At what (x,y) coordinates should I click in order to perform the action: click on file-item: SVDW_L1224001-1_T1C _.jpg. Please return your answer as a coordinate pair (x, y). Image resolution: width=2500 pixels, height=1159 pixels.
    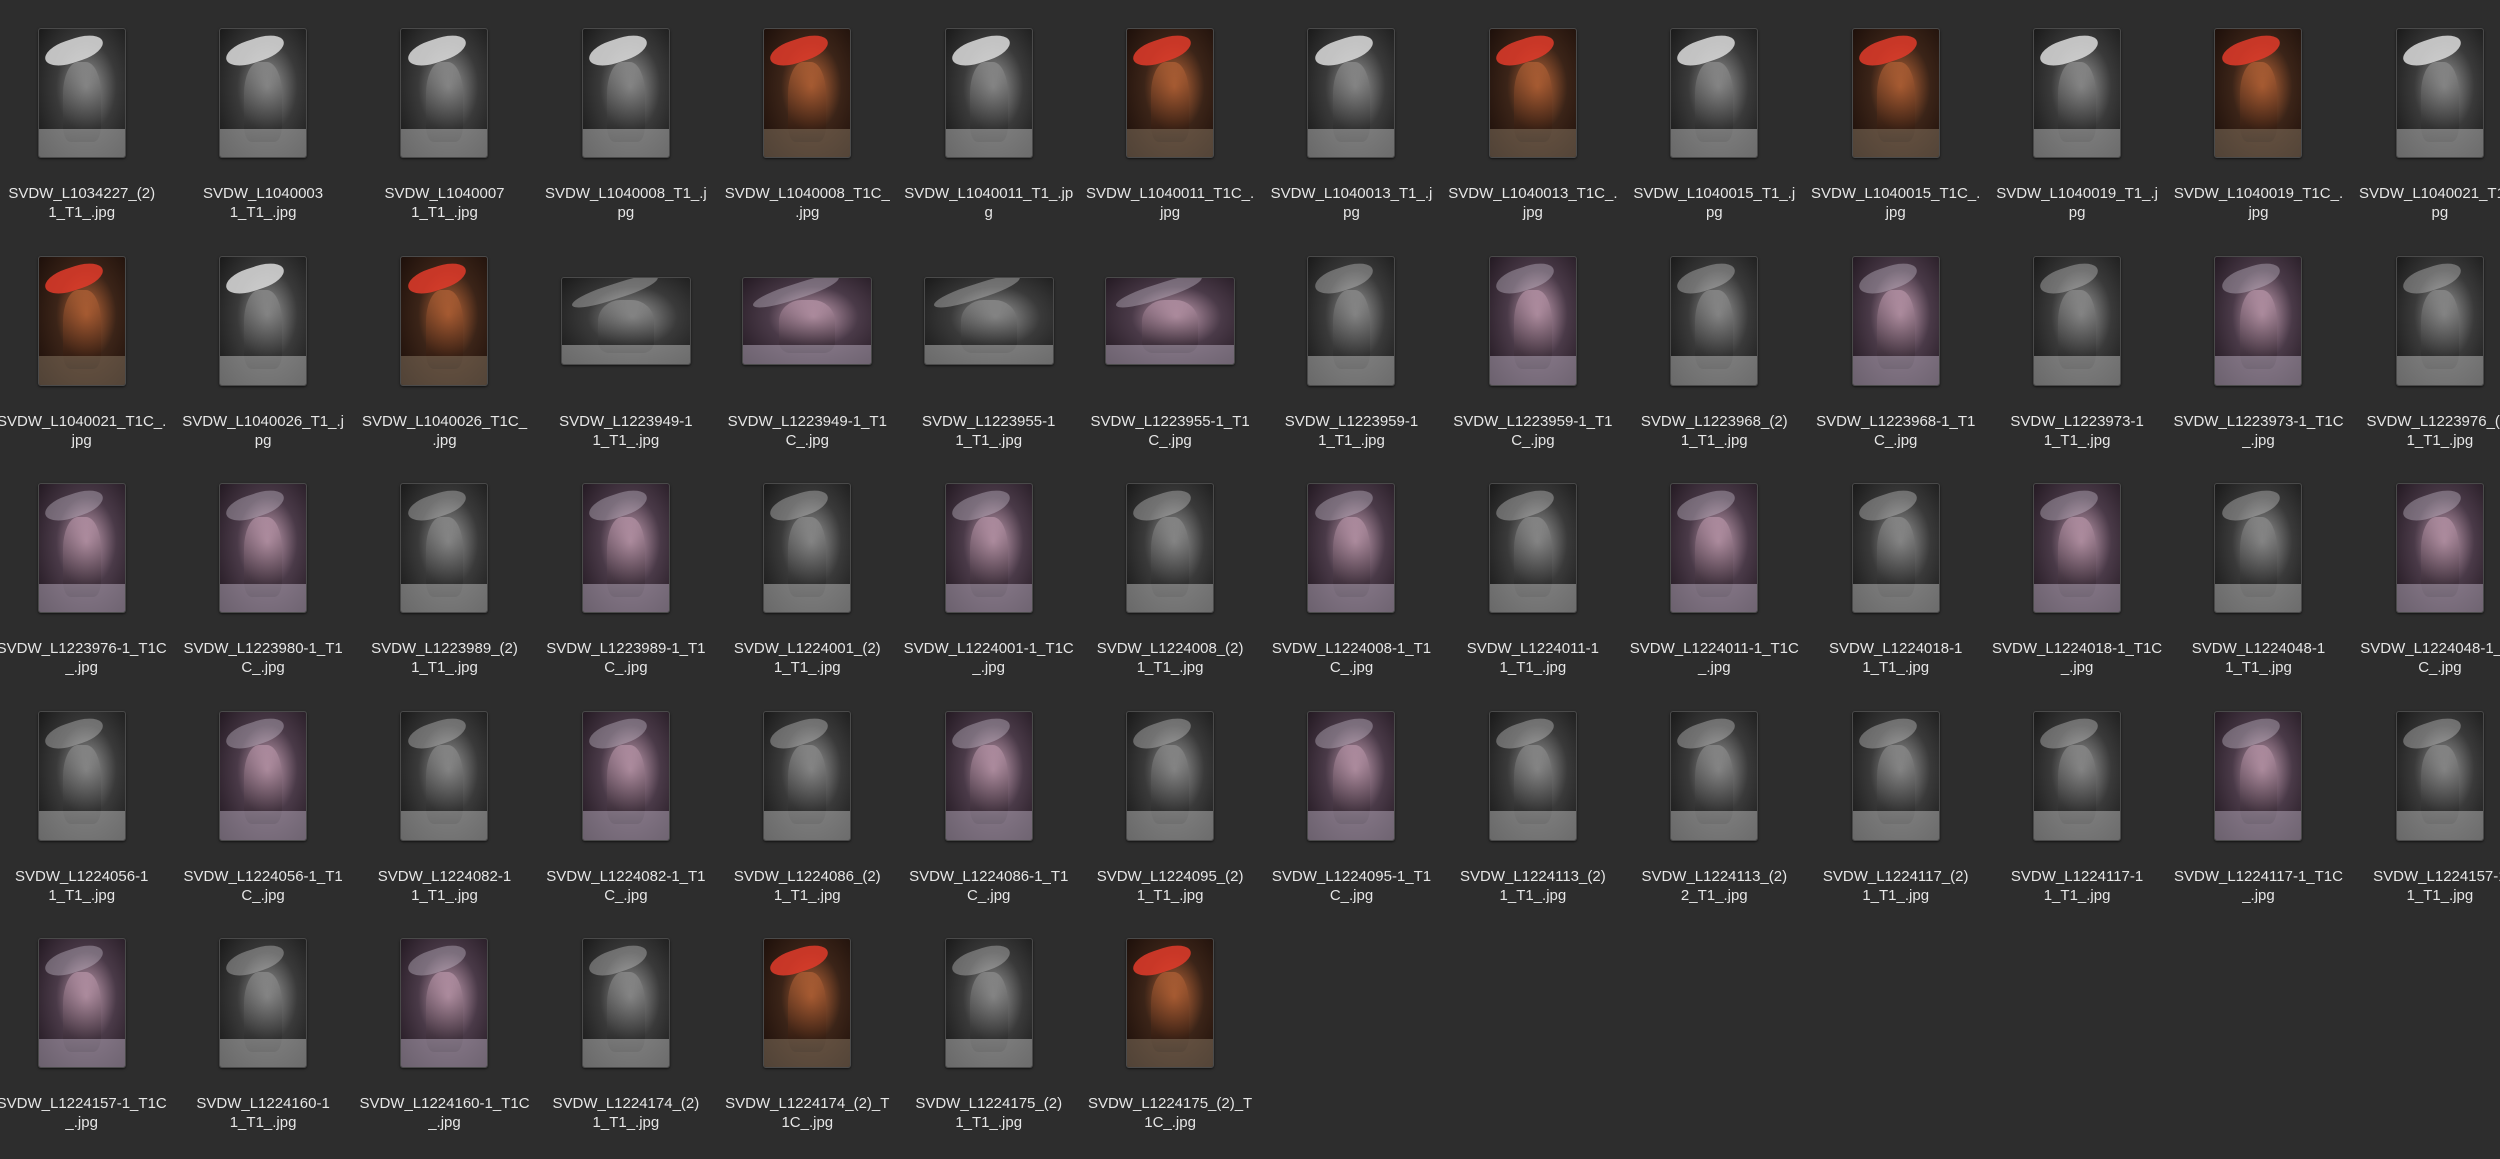
    Looking at the image, I should click on (988, 576).